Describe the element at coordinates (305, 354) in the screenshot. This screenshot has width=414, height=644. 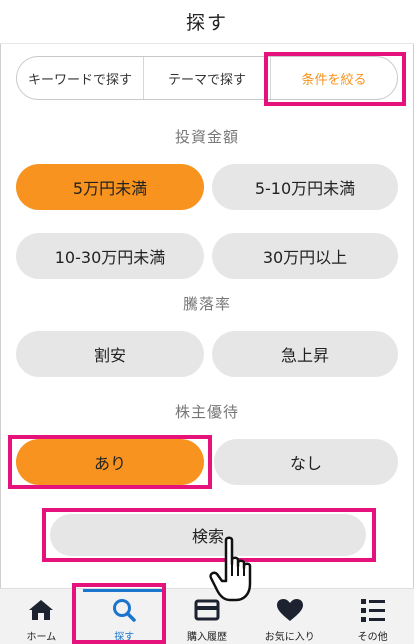
I see `option-surging: 急上昇` at that location.